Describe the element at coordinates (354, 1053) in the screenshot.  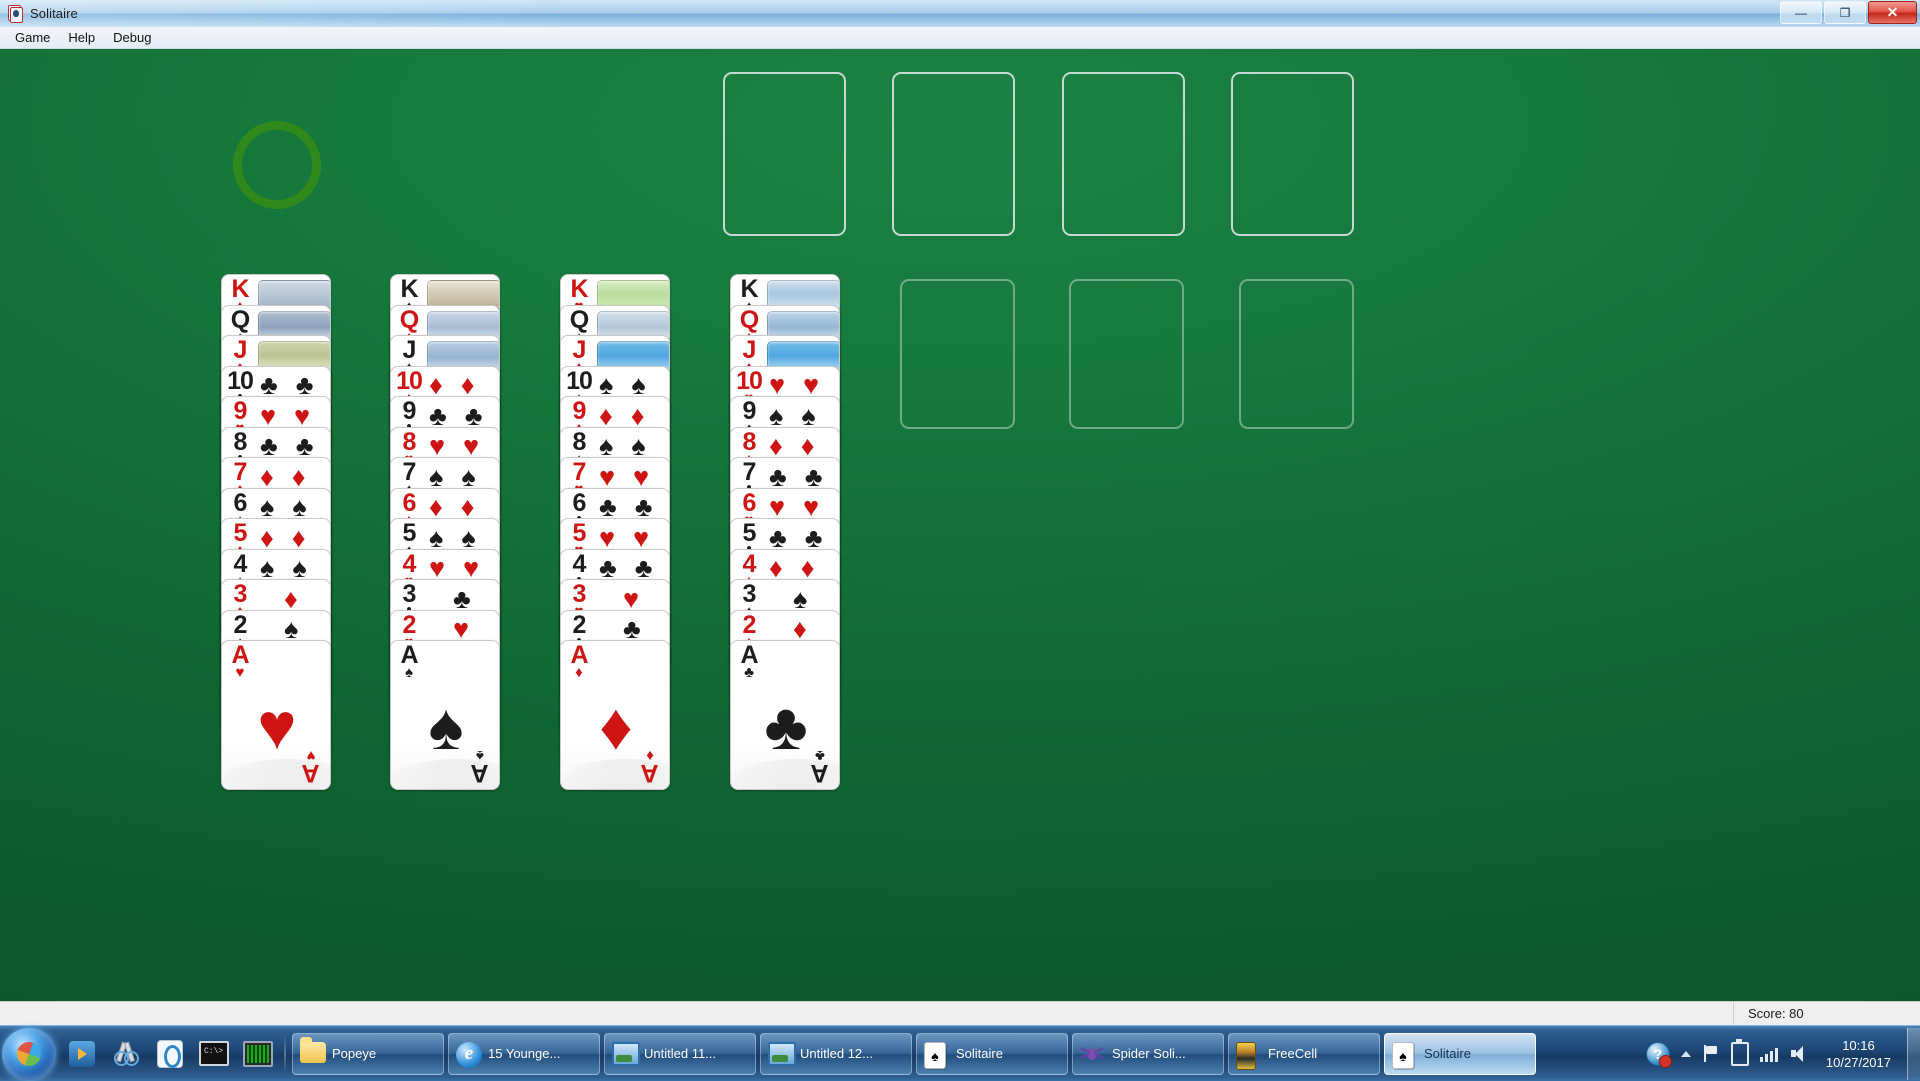
I see `taskbar-button-label: Popeye` at that location.